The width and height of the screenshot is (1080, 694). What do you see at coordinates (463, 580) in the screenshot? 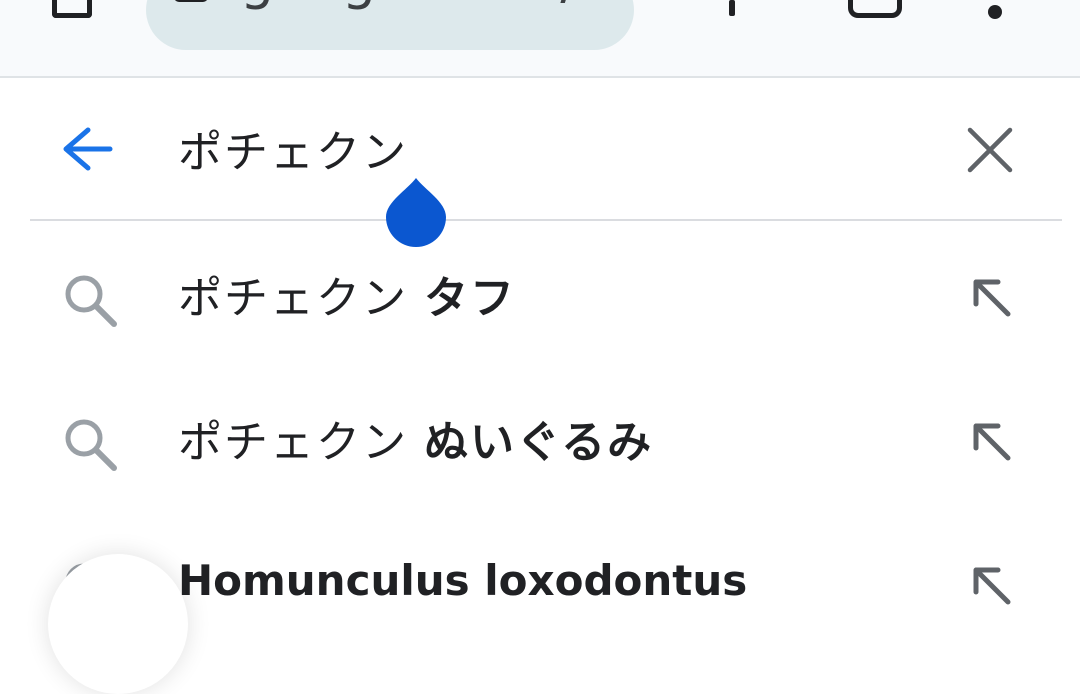
I see `suggestion-text: Homunculus loxodontus` at bounding box center [463, 580].